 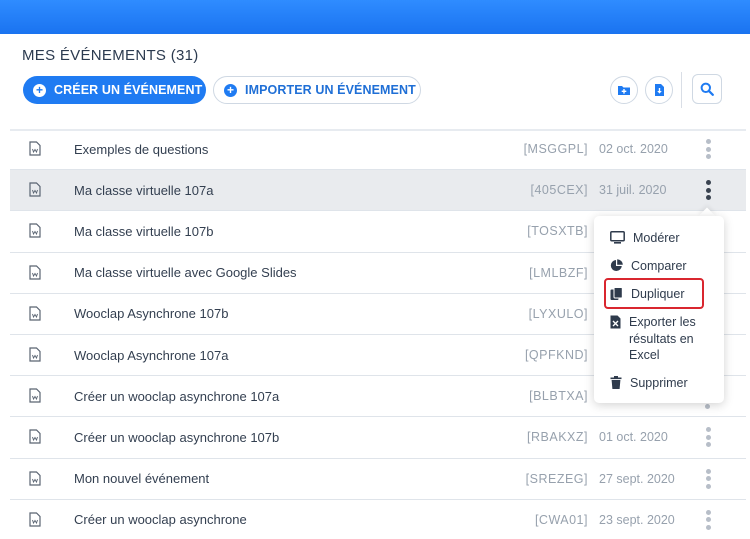 What do you see at coordinates (151, 314) in the screenshot?
I see `event-title: Wooclap Asynchrone 107b` at bounding box center [151, 314].